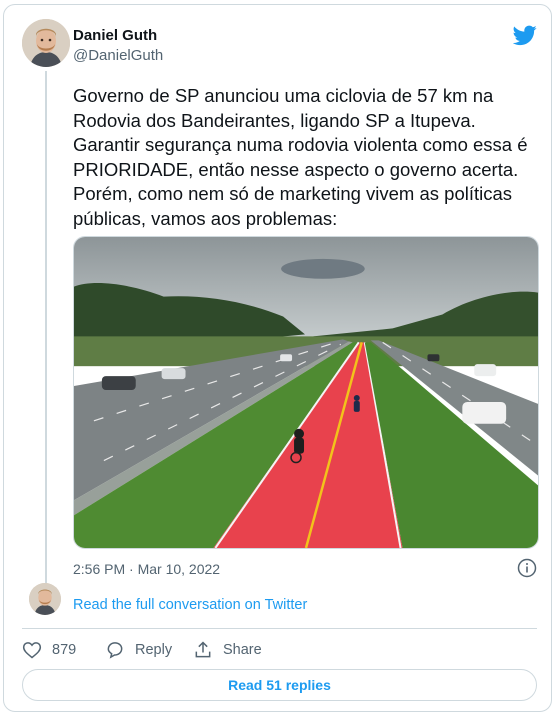 This screenshot has width=555, height=718. Describe the element at coordinates (115, 650) in the screenshot. I see `speech-bubble-icon` at that location.